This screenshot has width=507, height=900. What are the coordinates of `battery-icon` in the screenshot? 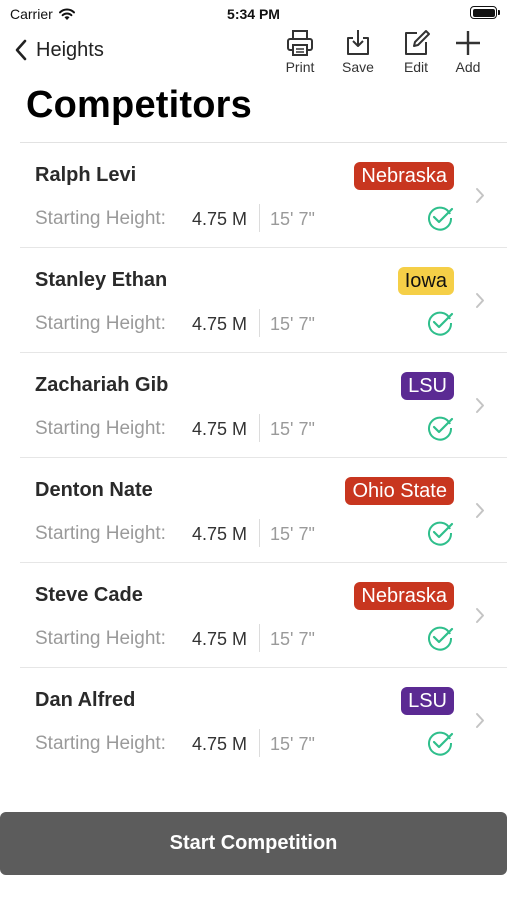 It's located at (485, 12).